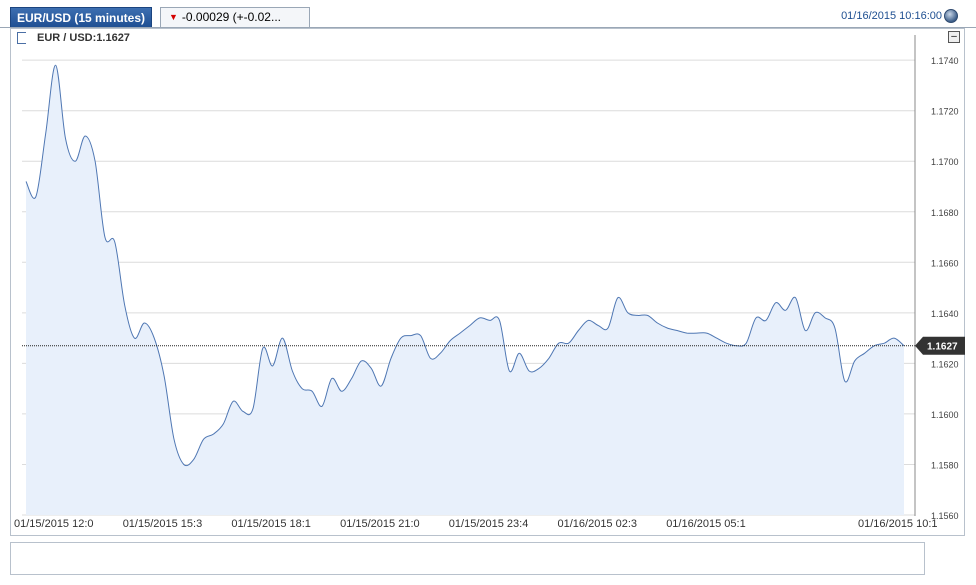 Image resolution: width=976 pixels, height=585 pixels. Describe the element at coordinates (945, 112) in the screenshot. I see `y-tick-label: 1.1720` at that location.